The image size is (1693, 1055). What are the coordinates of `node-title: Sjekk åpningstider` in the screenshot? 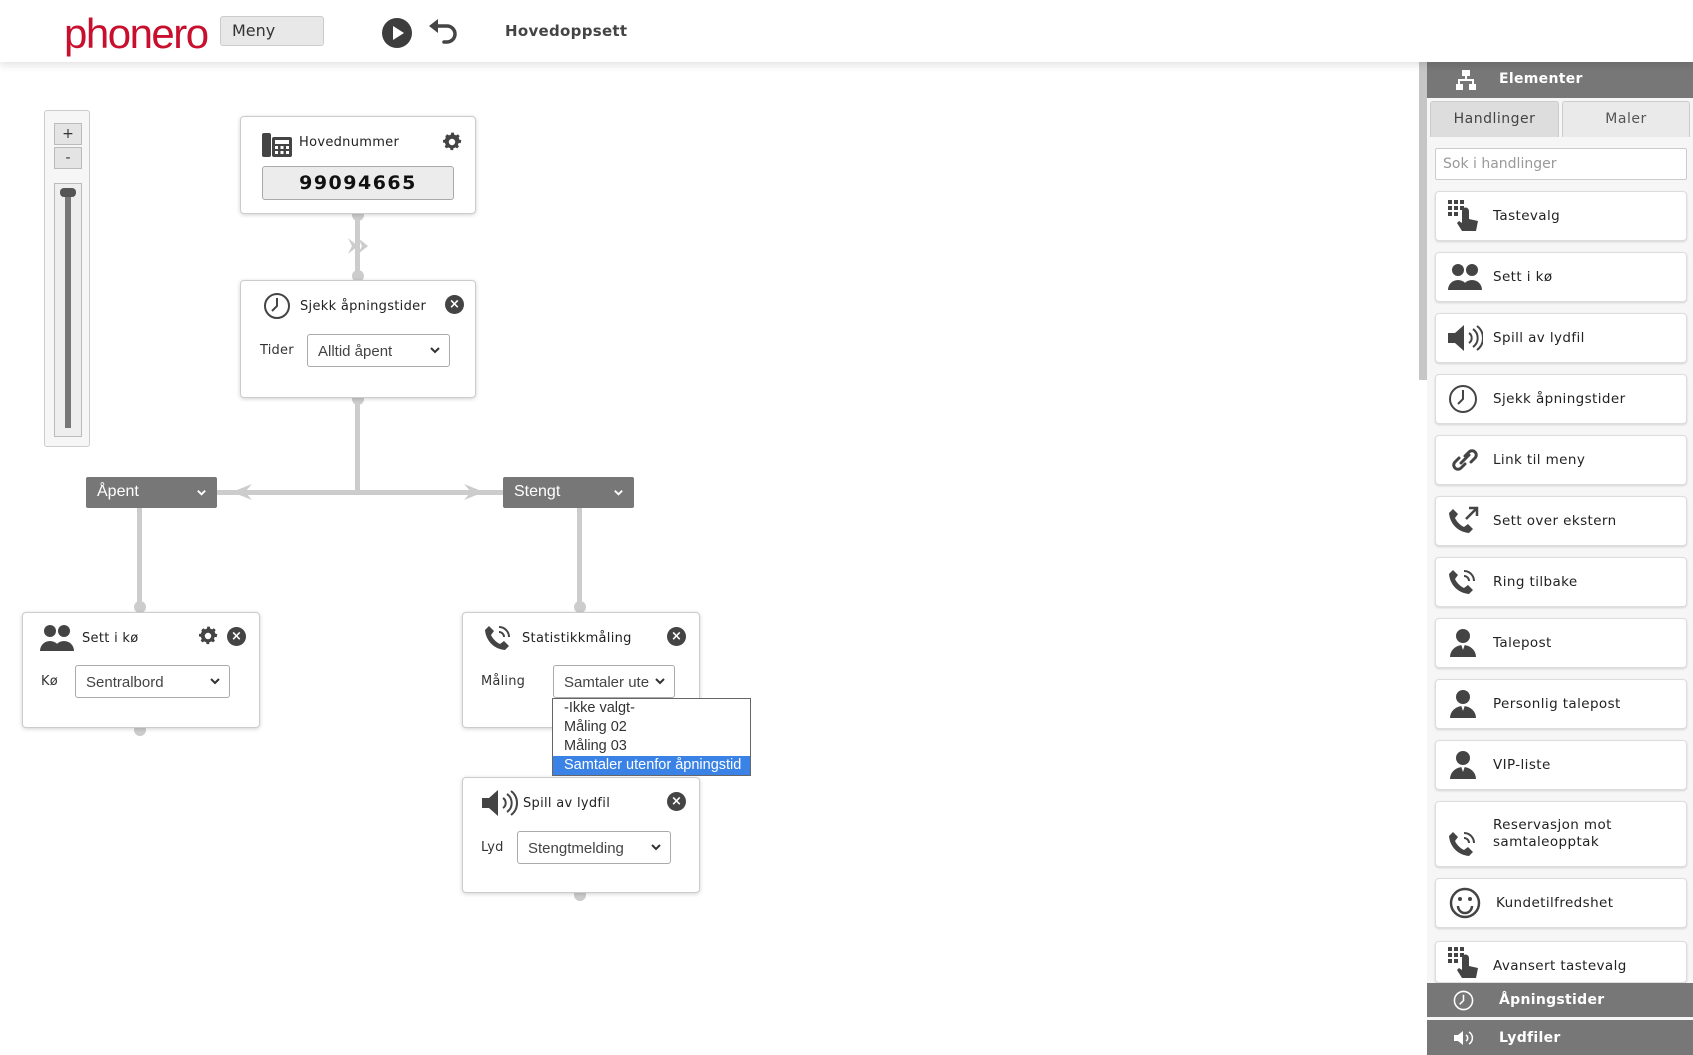 It's located at (363, 306).